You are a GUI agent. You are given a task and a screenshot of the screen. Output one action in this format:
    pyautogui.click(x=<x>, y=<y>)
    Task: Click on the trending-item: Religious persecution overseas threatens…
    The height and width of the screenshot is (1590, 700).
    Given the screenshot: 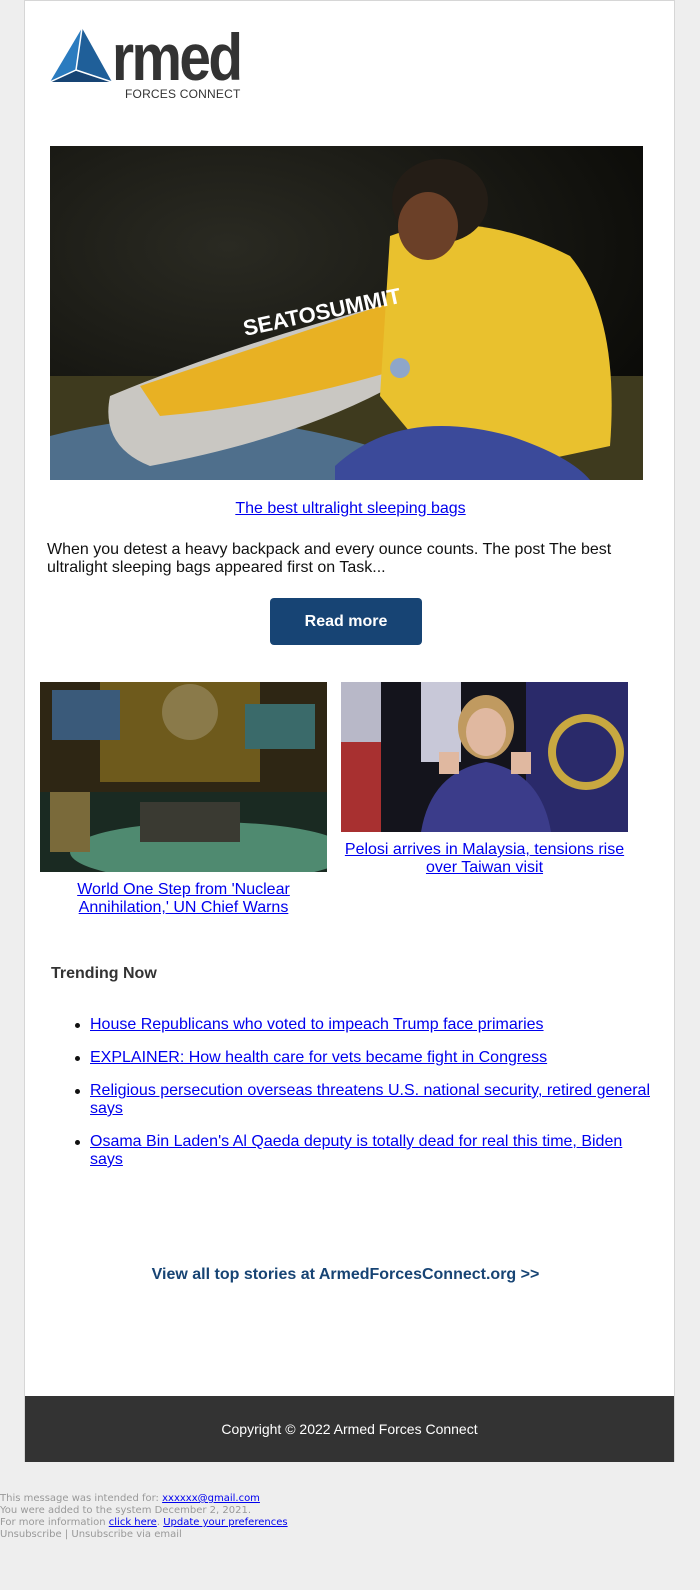 What is the action you would take?
    pyautogui.click(x=363, y=1100)
    